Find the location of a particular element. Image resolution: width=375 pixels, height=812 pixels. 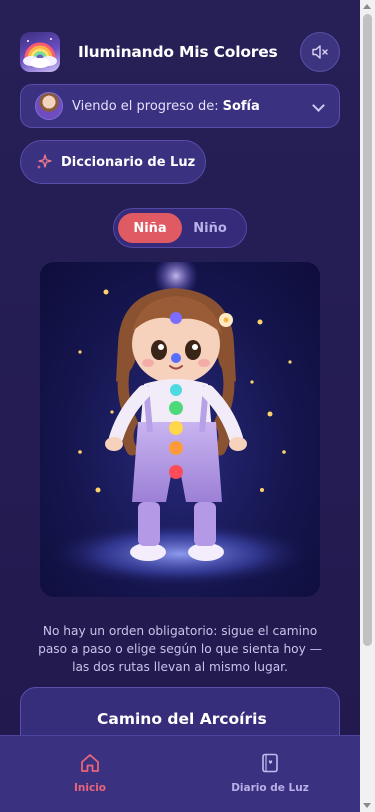

mute-button is located at coordinates (320, 52).